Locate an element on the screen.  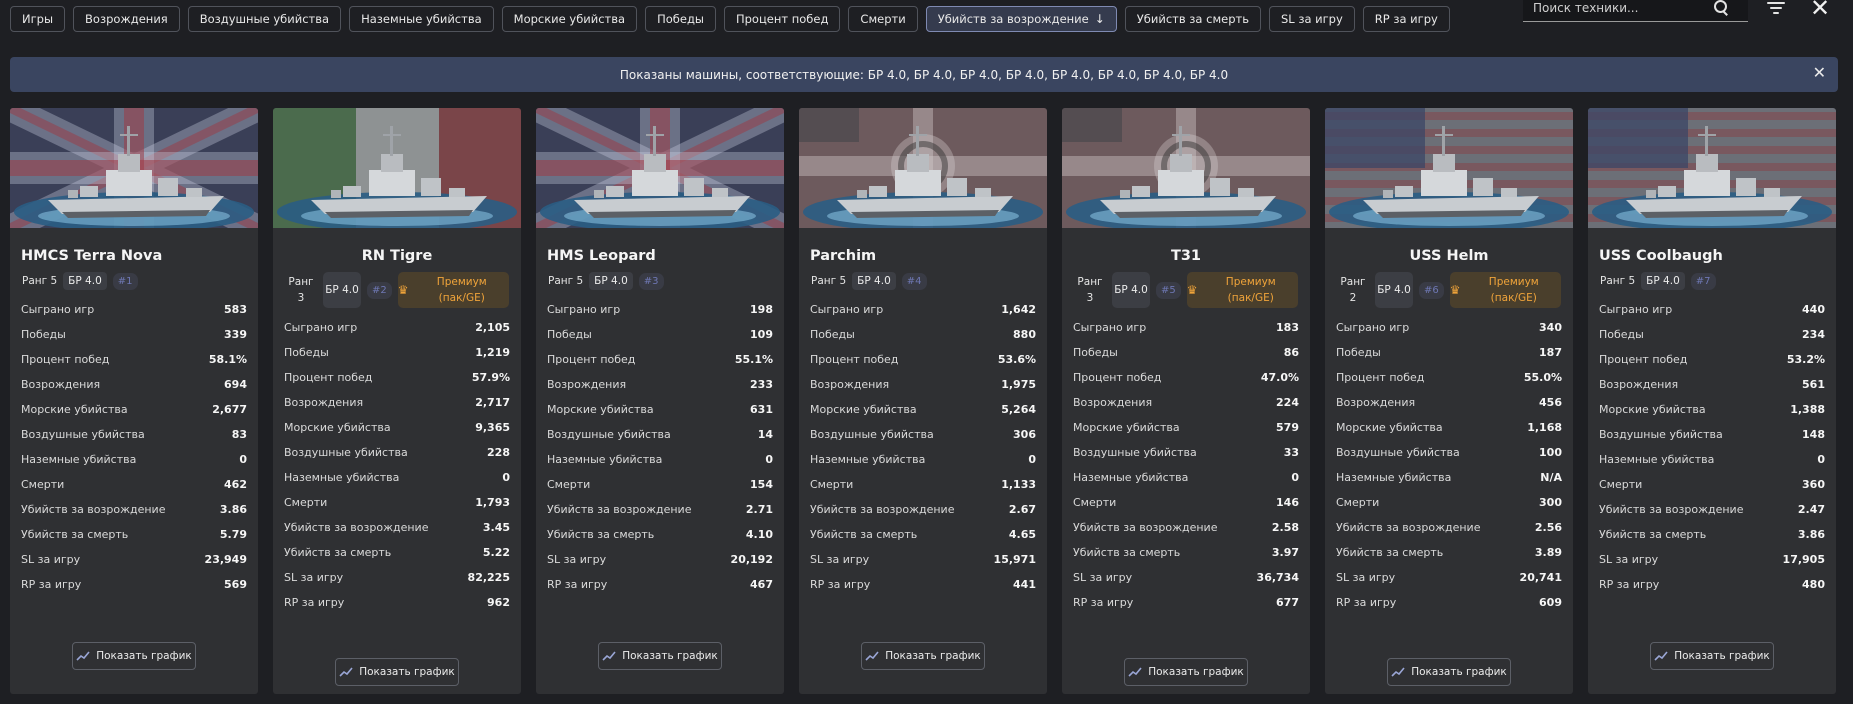
sort-button: RP за игру is located at coordinates (1406, 19).